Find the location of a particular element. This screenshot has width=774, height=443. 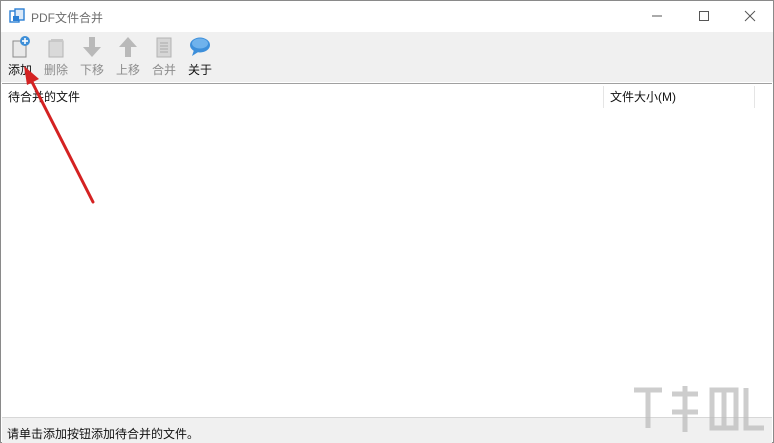

merge-button: 合并 is located at coordinates (164, 56).